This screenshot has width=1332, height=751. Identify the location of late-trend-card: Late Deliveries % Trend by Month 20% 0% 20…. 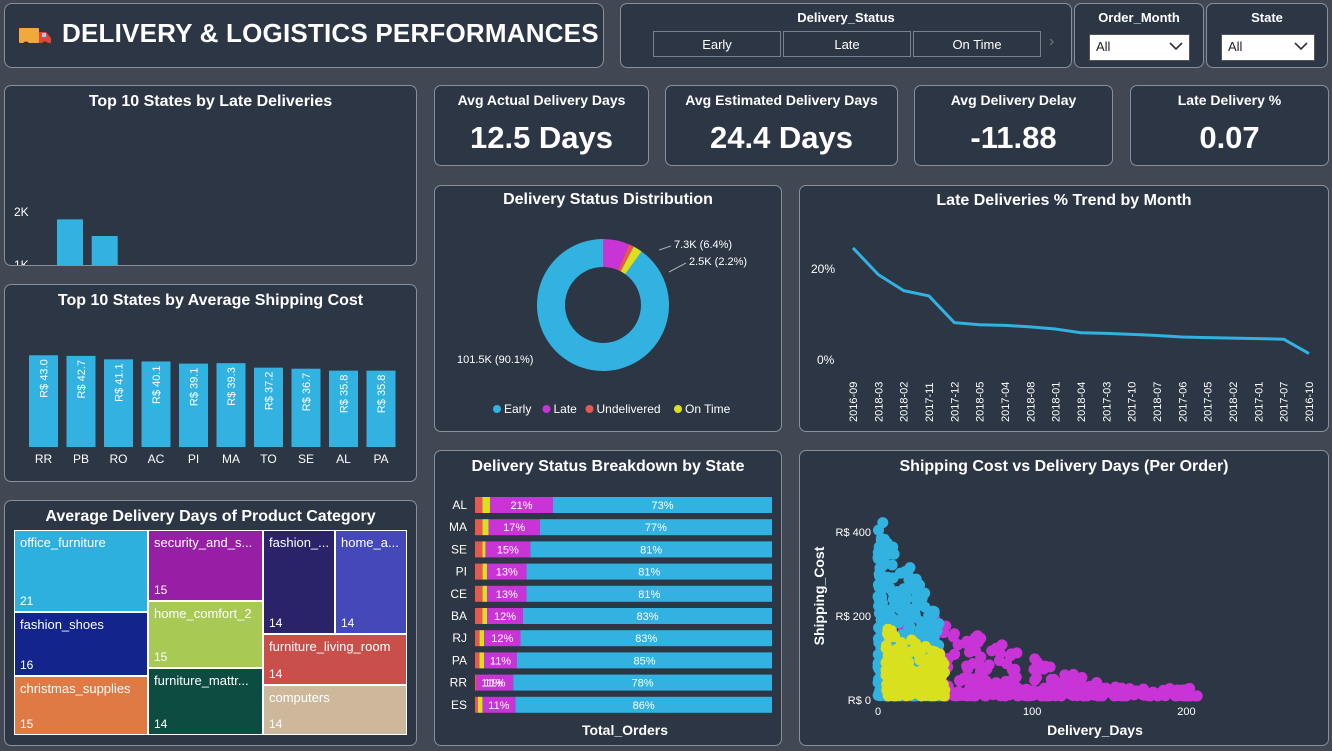
(1064, 308).